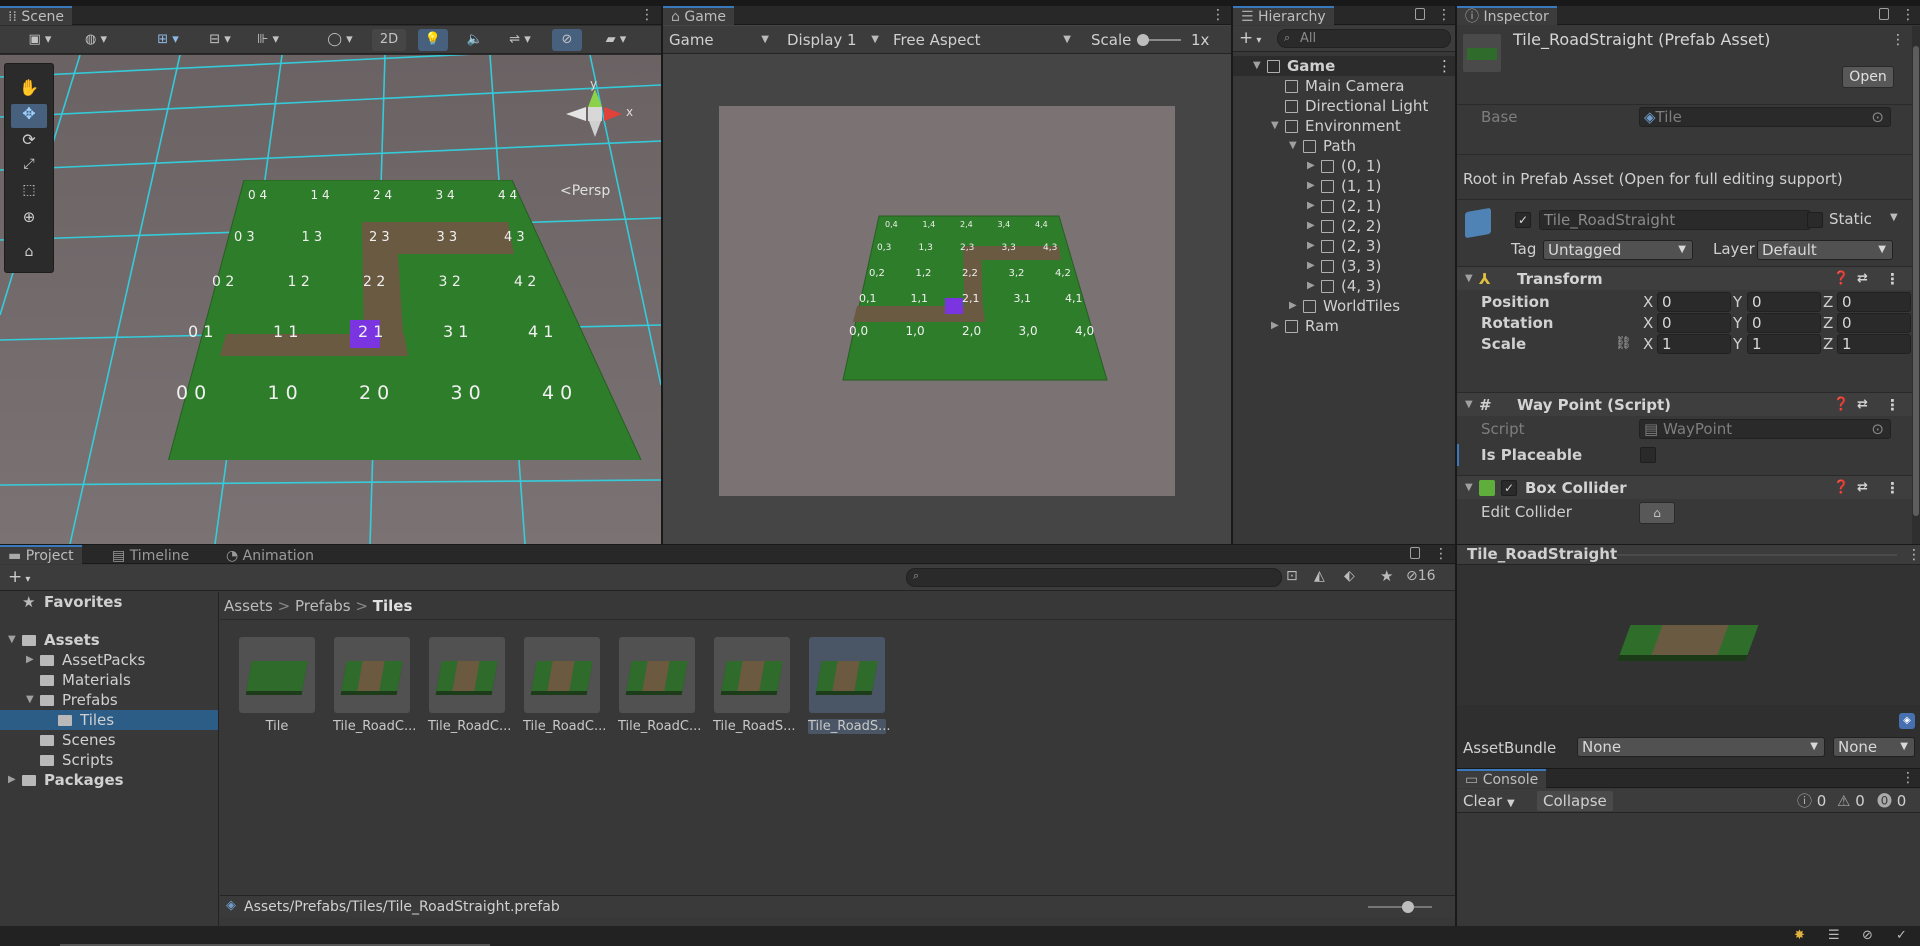  Describe the element at coordinates (1386, 576) in the screenshot. I see `favorite-star-icon: ★` at that location.